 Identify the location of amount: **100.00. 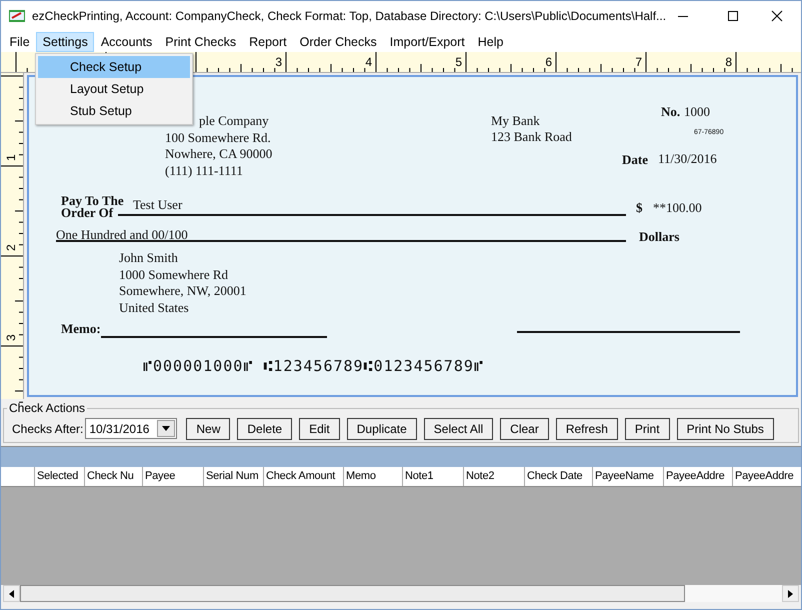
(677, 208).